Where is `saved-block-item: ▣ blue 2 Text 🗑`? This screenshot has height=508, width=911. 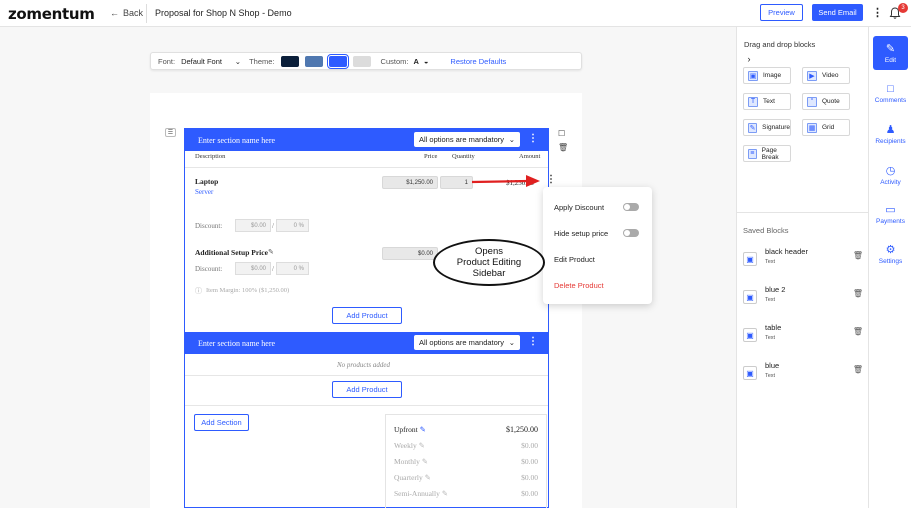 saved-block-item: ▣ blue 2 Text 🗑 is located at coordinates (803, 299).